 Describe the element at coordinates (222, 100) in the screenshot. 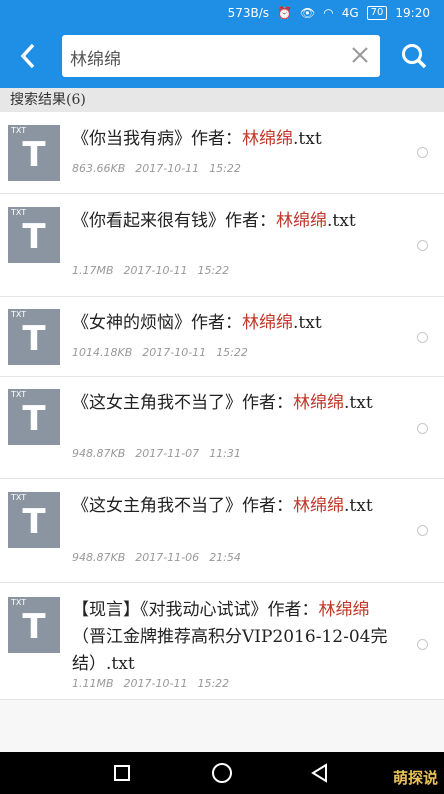

I see `result-count: 搜索结果(6)` at that location.